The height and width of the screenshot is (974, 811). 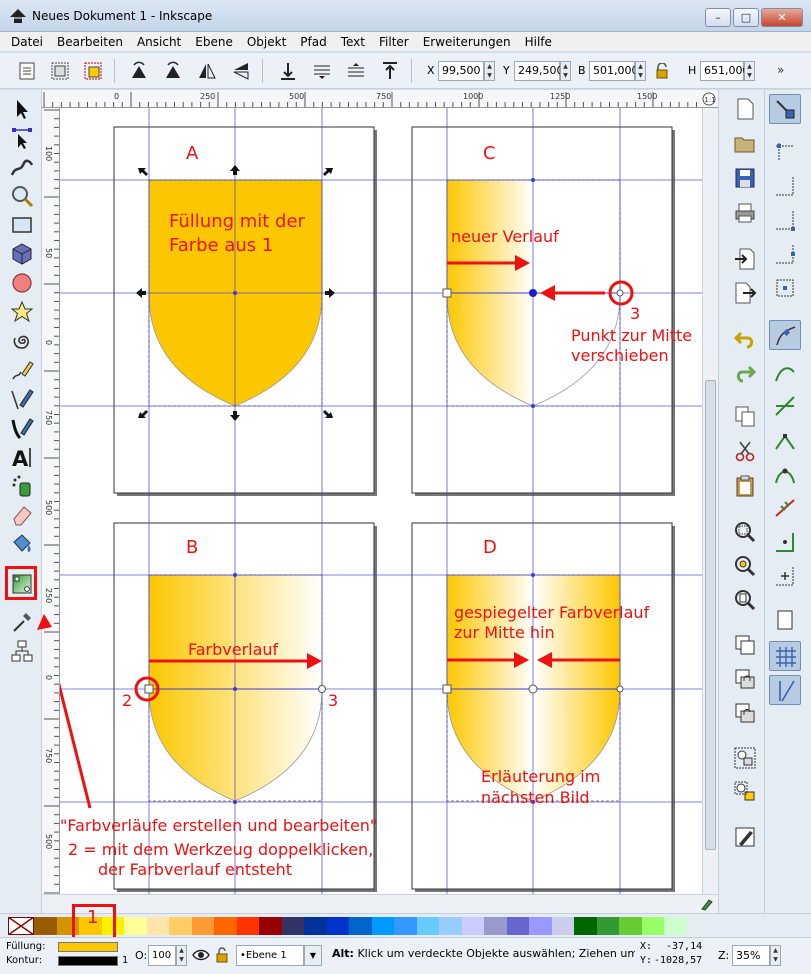 What do you see at coordinates (21, 926) in the screenshot?
I see `no-paint-swatch-icon` at bounding box center [21, 926].